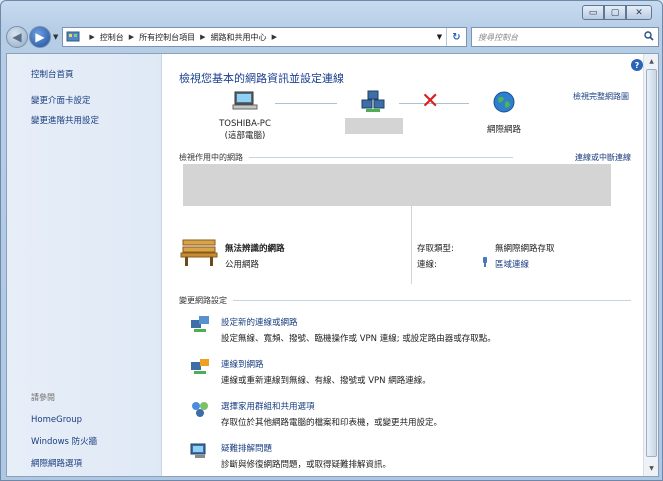 This screenshot has height=481, width=663. I want to click on connection-icon, so click(485, 263).